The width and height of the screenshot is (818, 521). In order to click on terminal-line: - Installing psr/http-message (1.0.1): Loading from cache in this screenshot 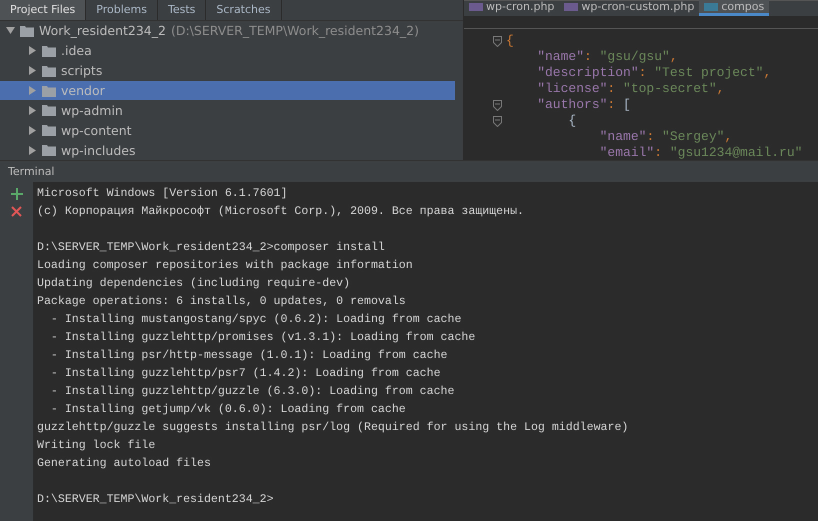, I will do `click(249, 356)`.